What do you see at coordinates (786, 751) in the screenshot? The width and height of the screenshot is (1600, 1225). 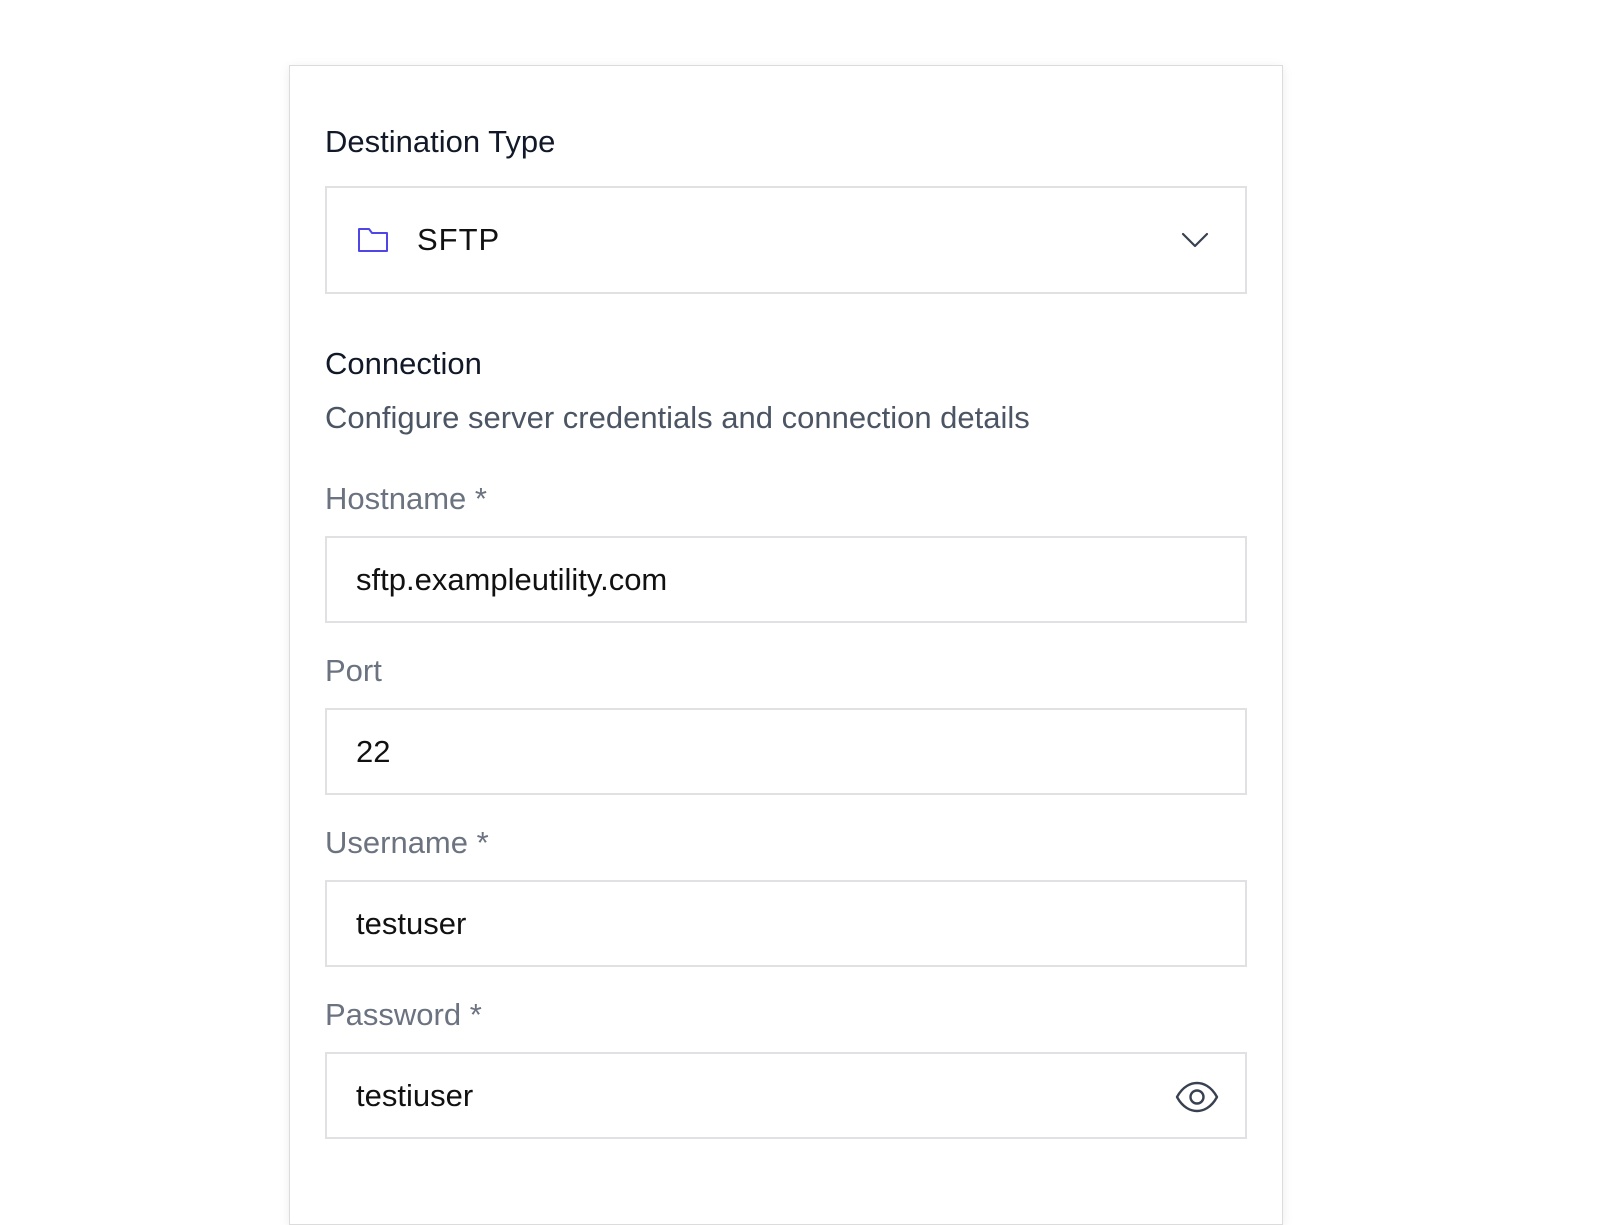 I see `port-field: 22` at bounding box center [786, 751].